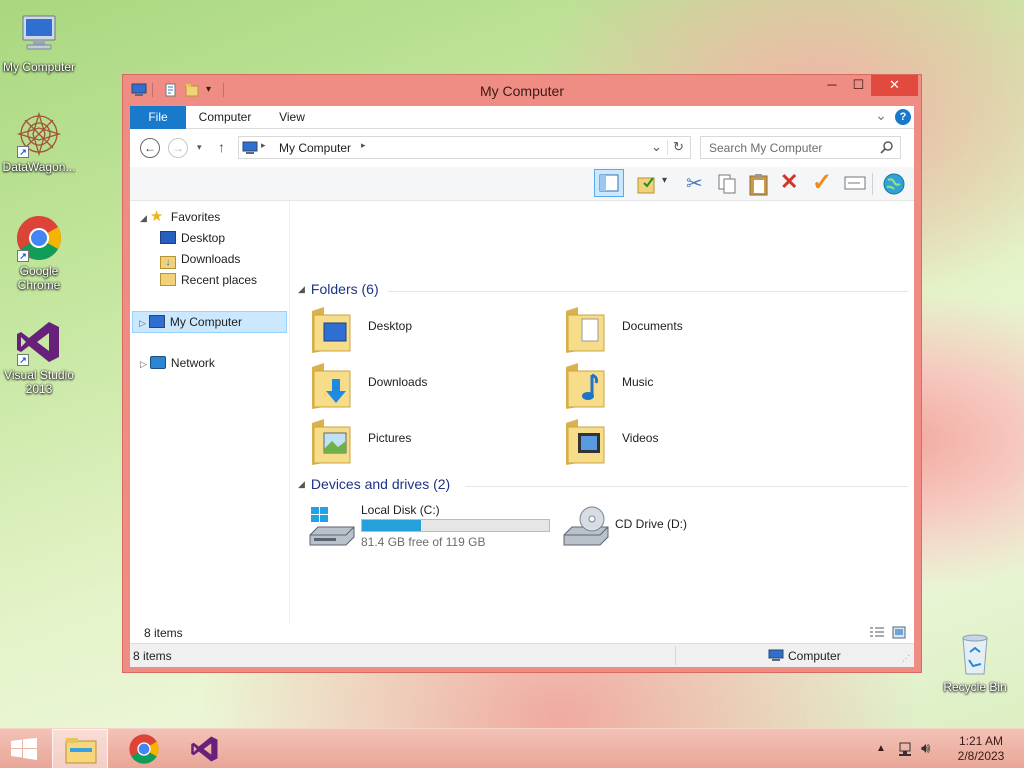 The width and height of the screenshot is (1024, 768). I want to click on preview-pane-button, so click(609, 183).